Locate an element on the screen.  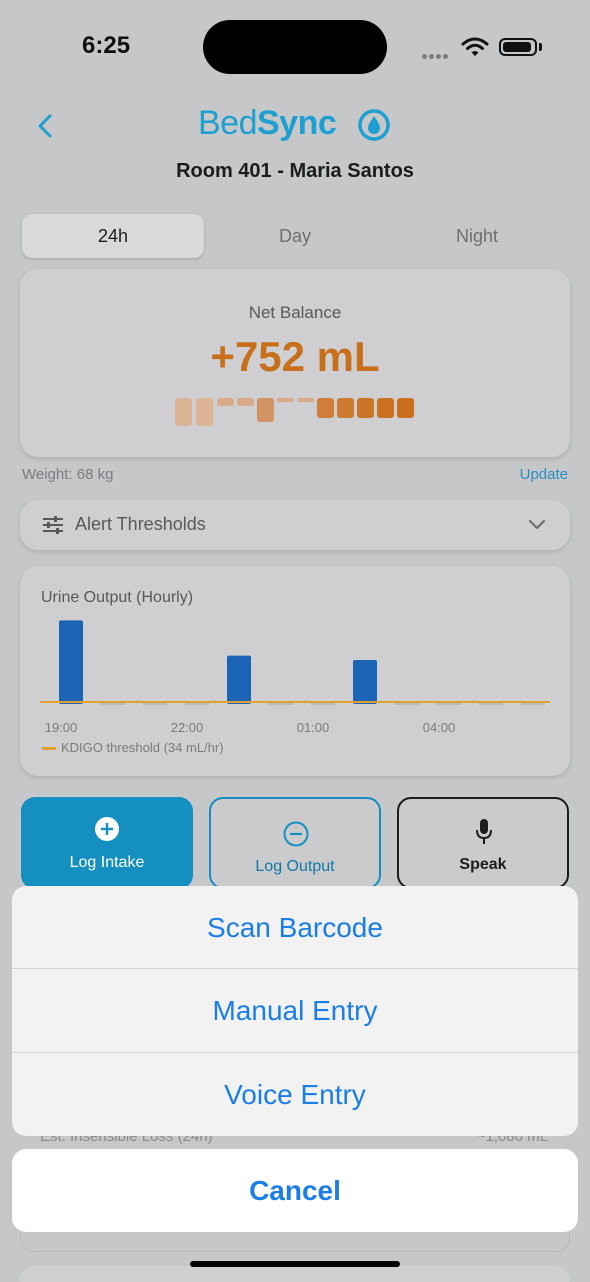
tab-day: Day is located at coordinates (295, 236).